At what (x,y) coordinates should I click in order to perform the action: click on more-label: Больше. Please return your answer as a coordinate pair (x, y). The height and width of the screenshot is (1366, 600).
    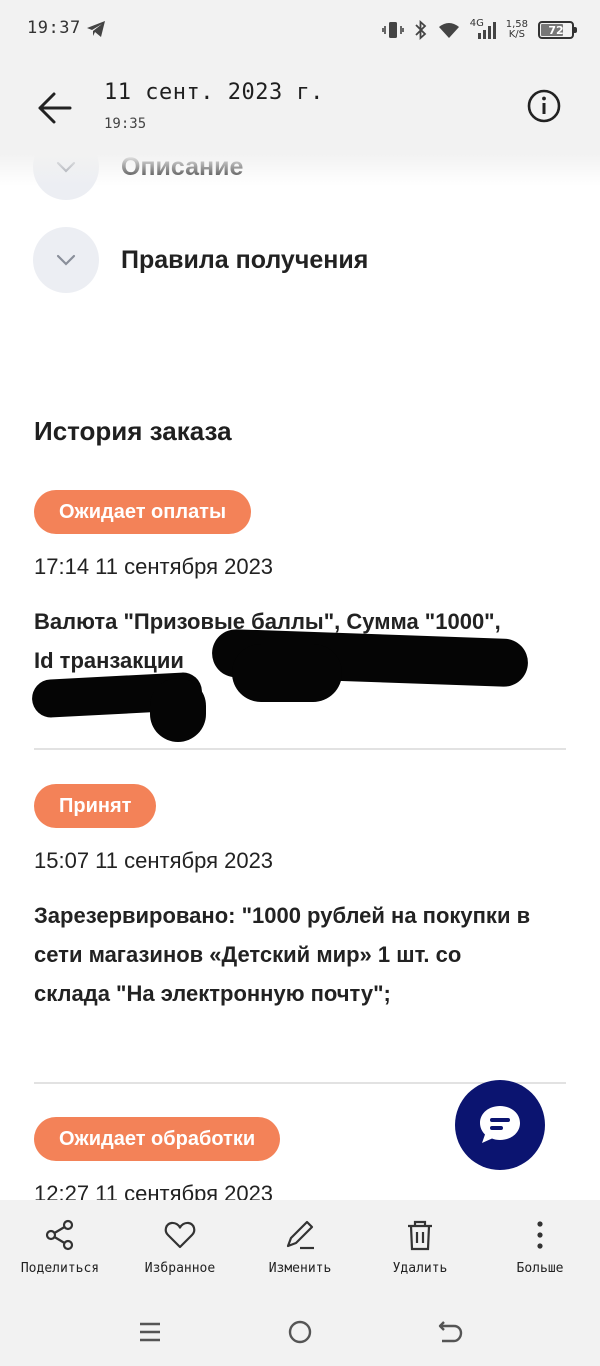
    Looking at the image, I should click on (540, 1268).